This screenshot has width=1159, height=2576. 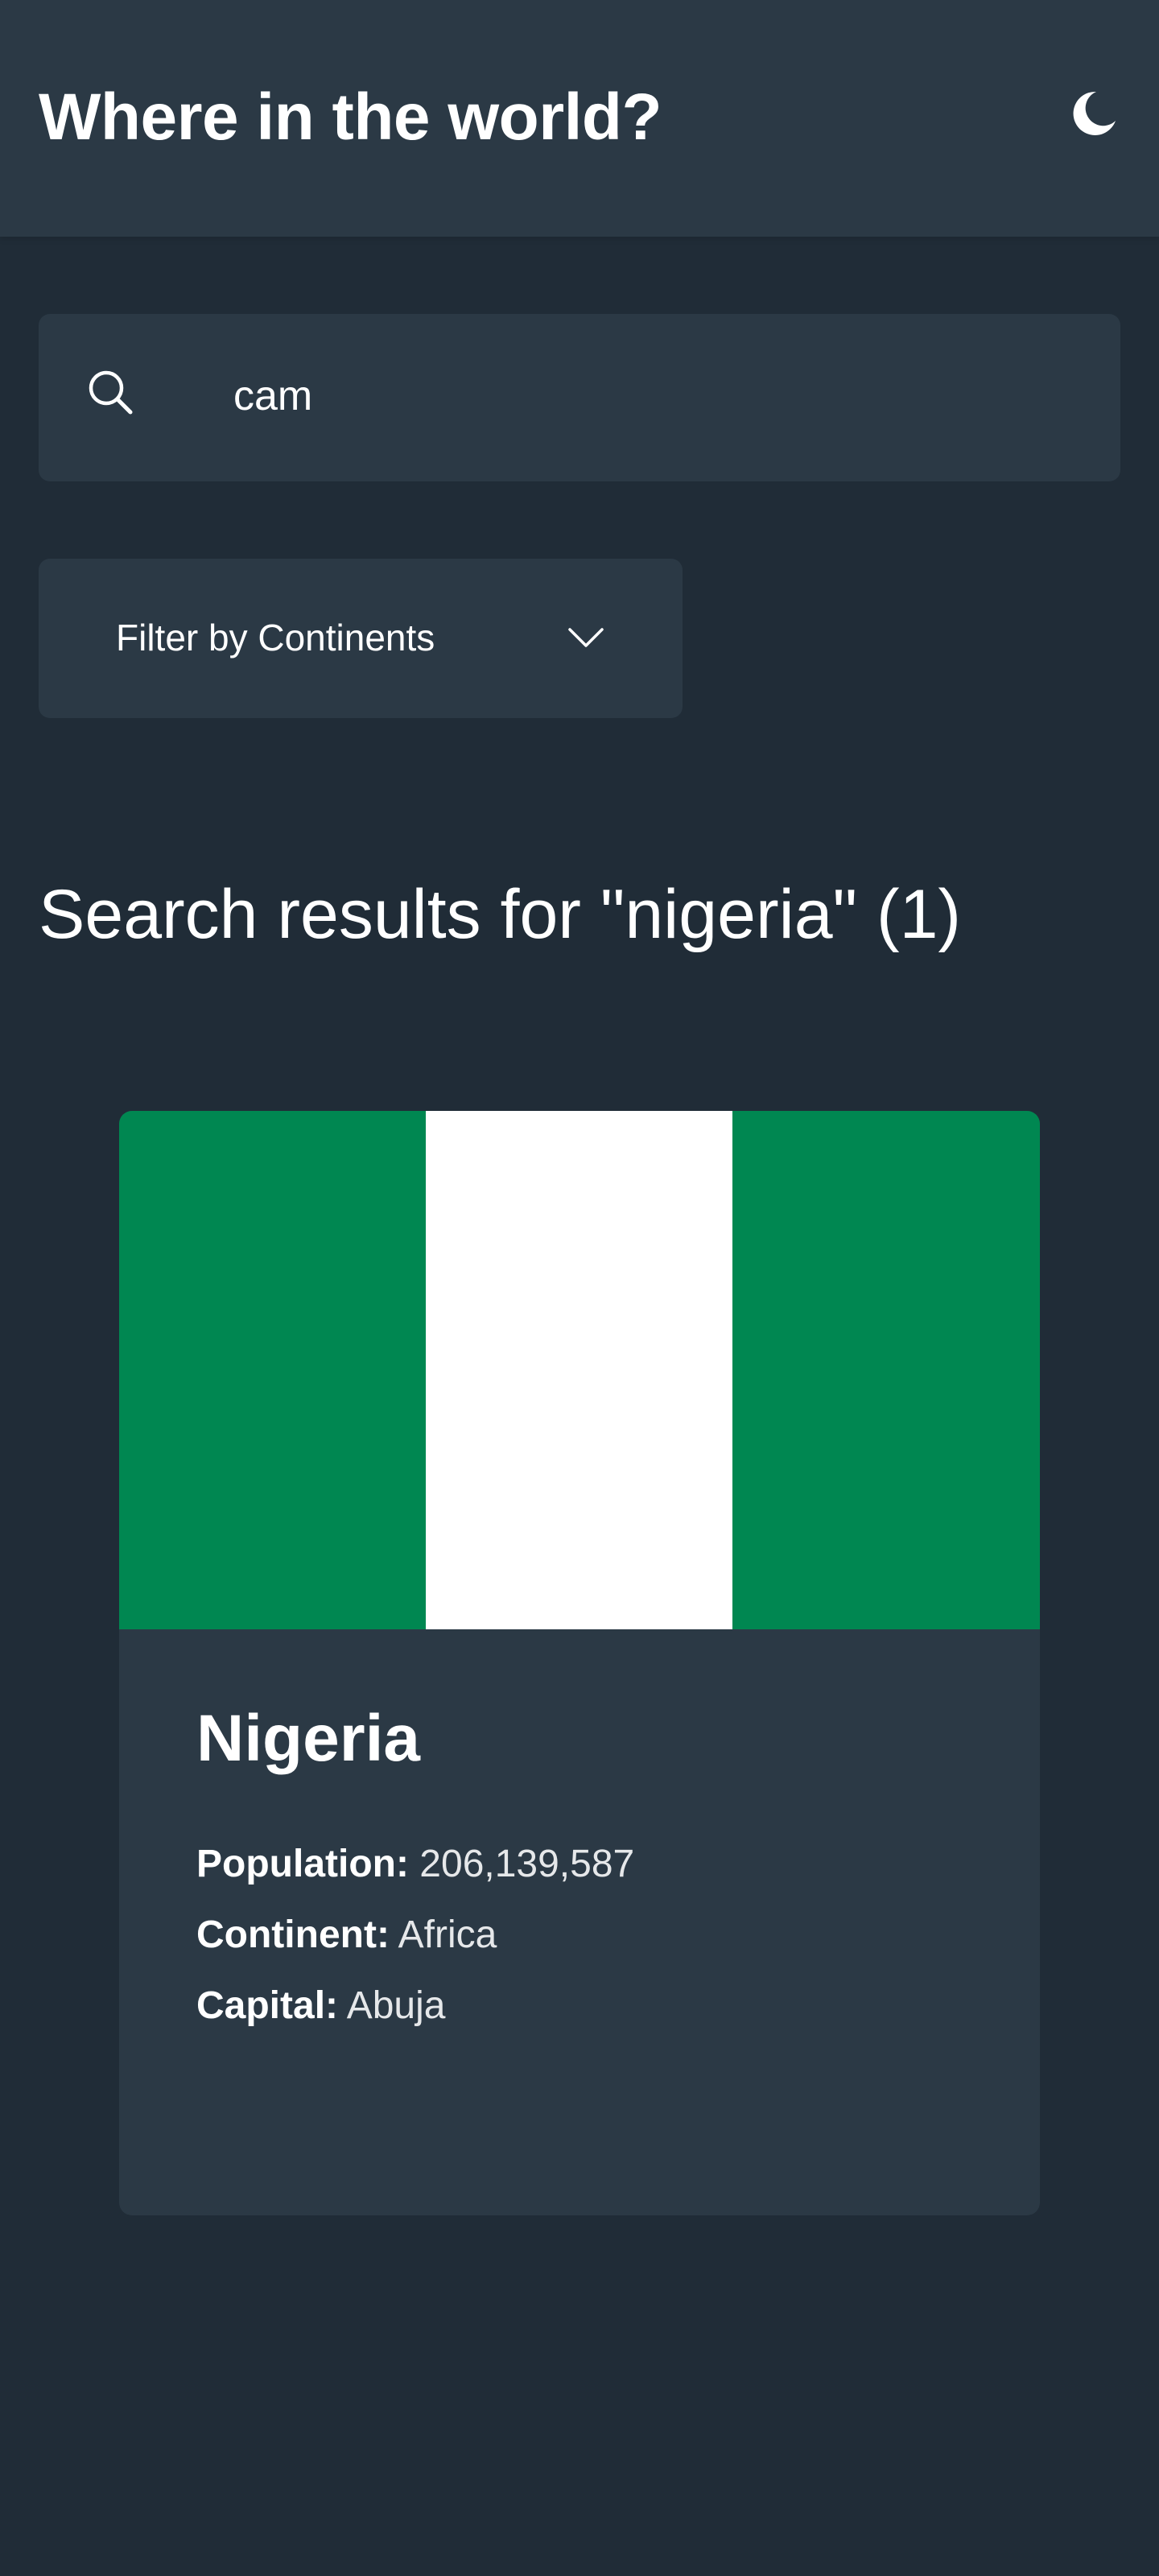 I want to click on moon-icon, so click(x=1094, y=113).